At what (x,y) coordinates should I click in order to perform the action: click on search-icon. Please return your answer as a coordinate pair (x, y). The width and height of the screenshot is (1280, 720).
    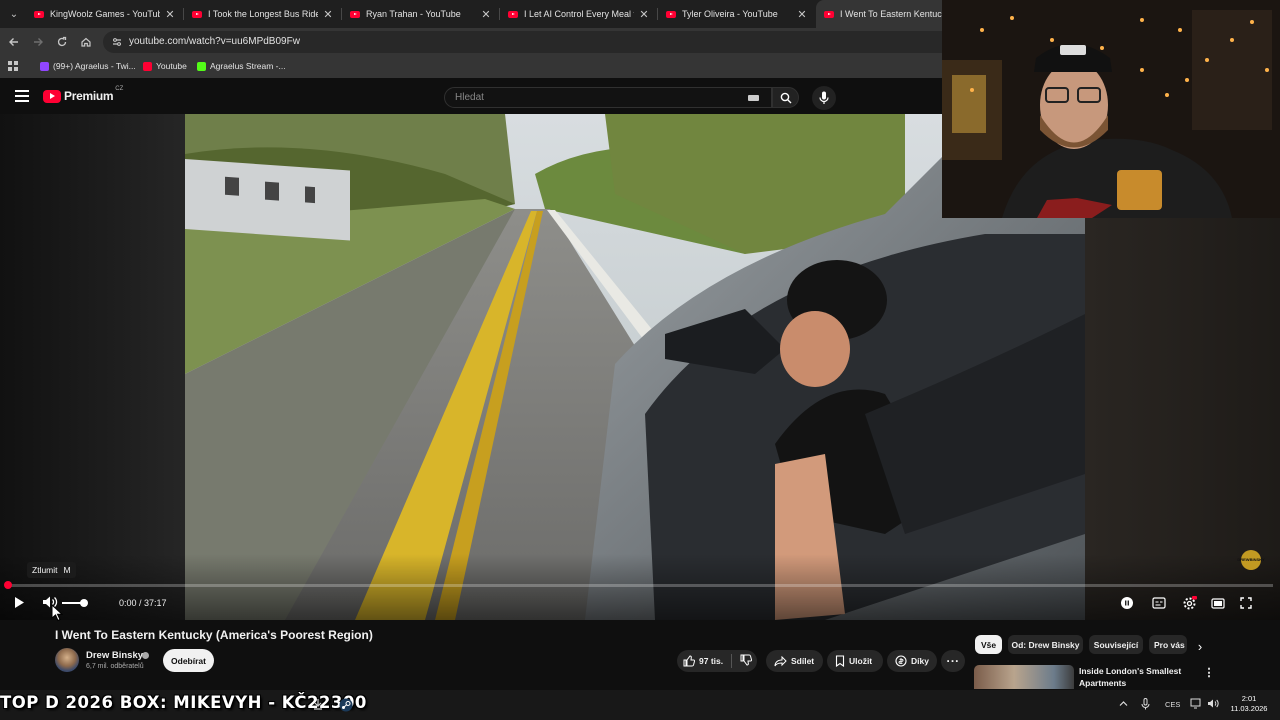
    Looking at the image, I should click on (786, 98).